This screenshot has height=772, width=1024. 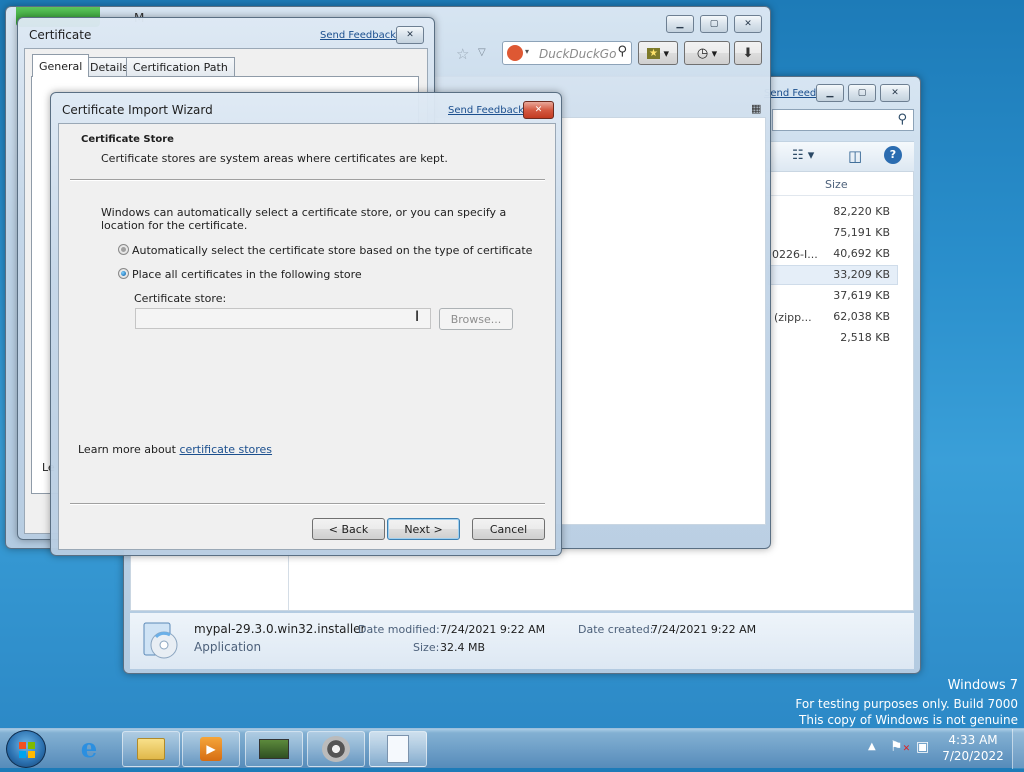 I want to click on cancel-button: Cancel, so click(x=508, y=529).